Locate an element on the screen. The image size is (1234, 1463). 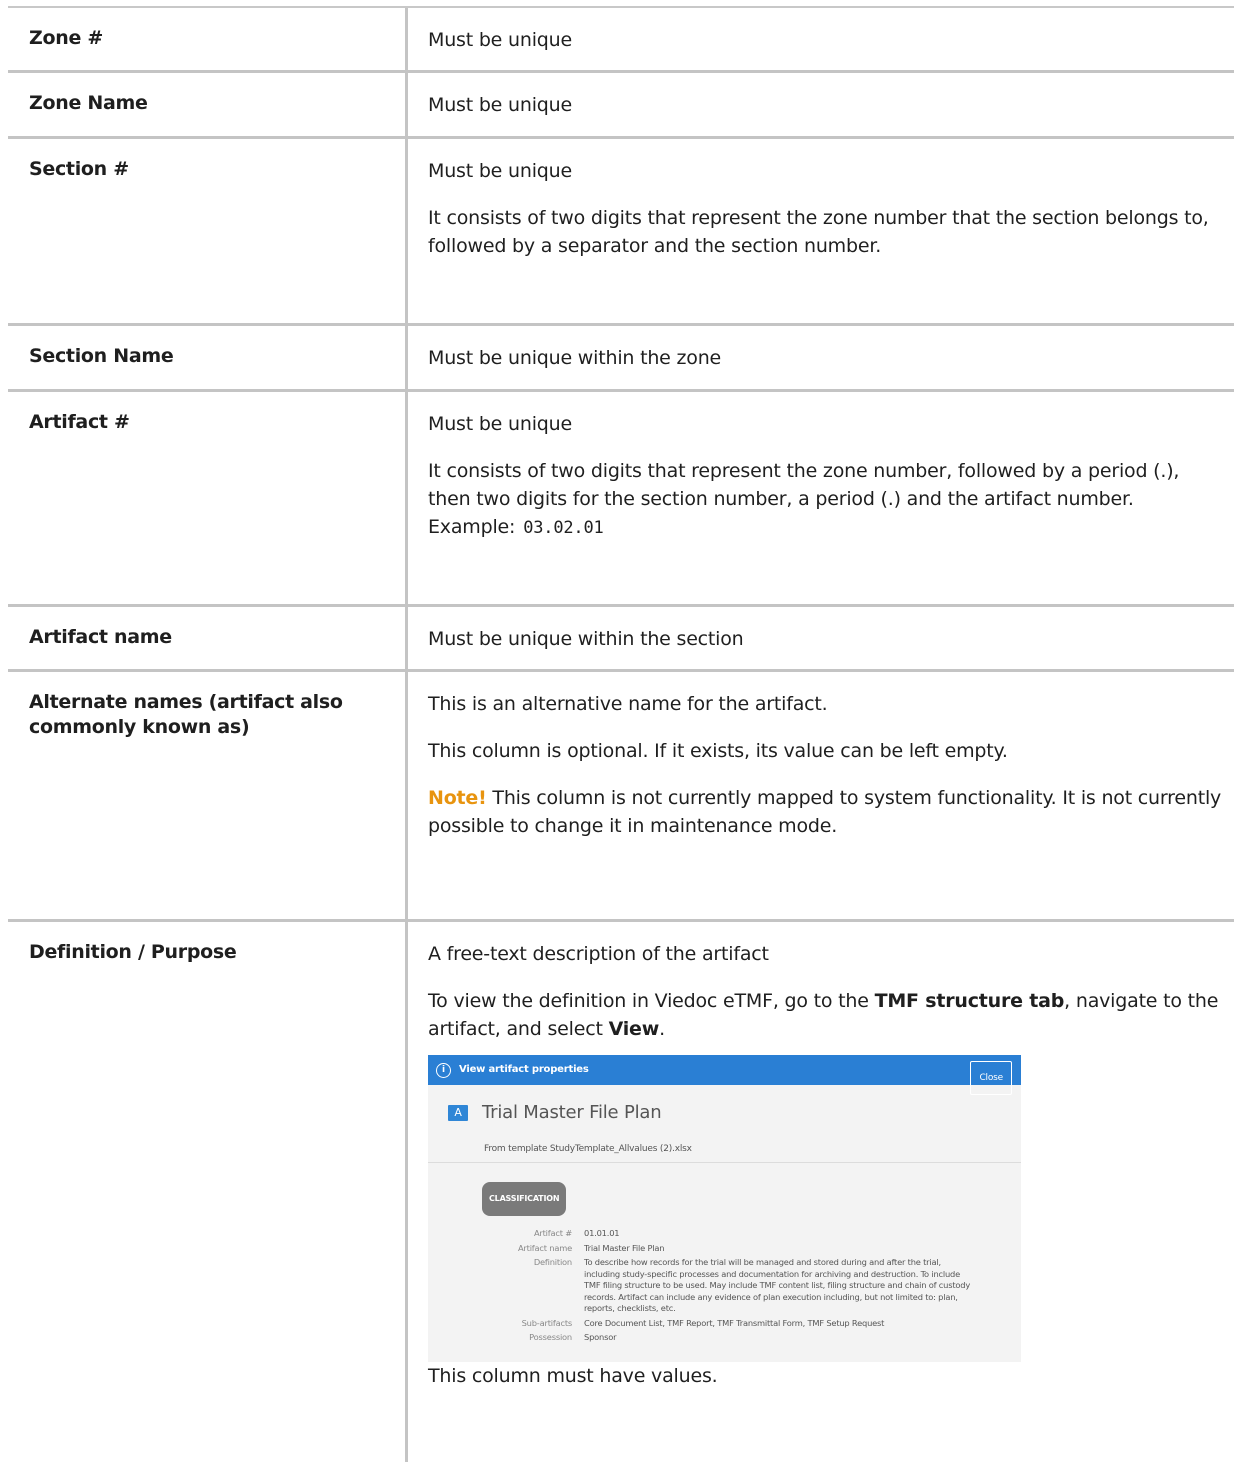
property-key: Artifact # is located at coordinates (552, 1233).